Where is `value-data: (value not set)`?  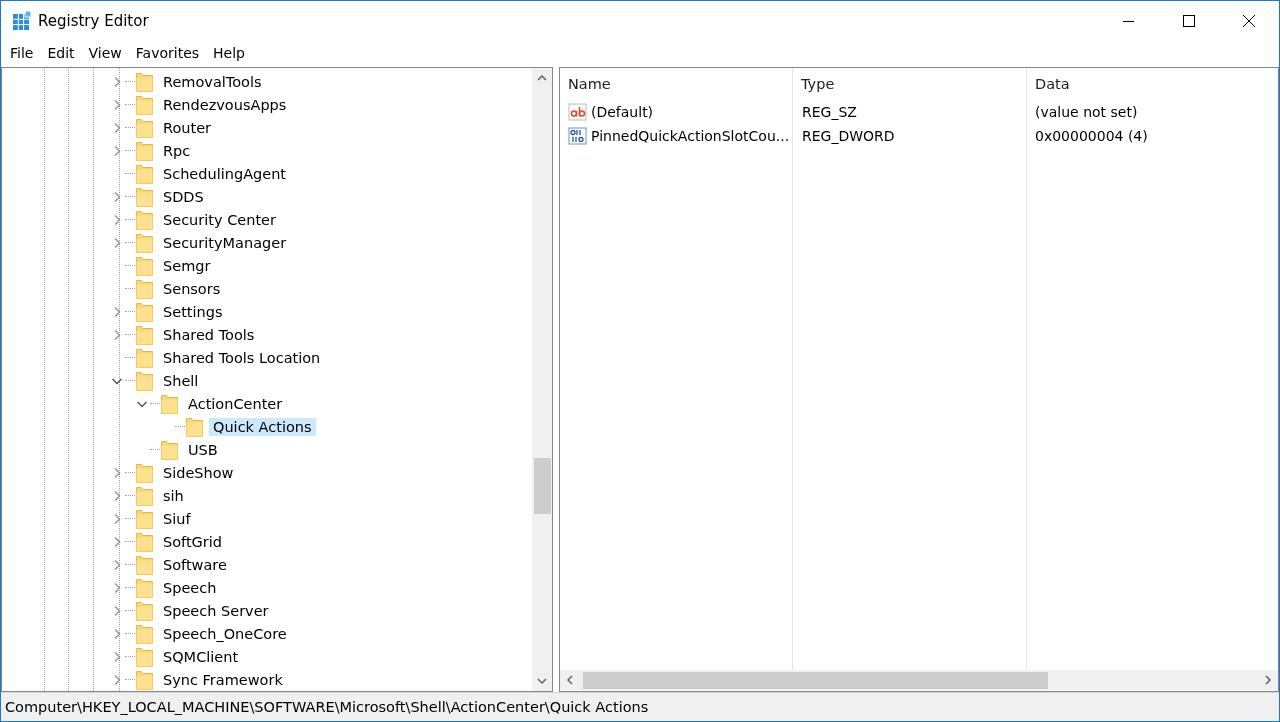 value-data: (value not set) is located at coordinates (1086, 112).